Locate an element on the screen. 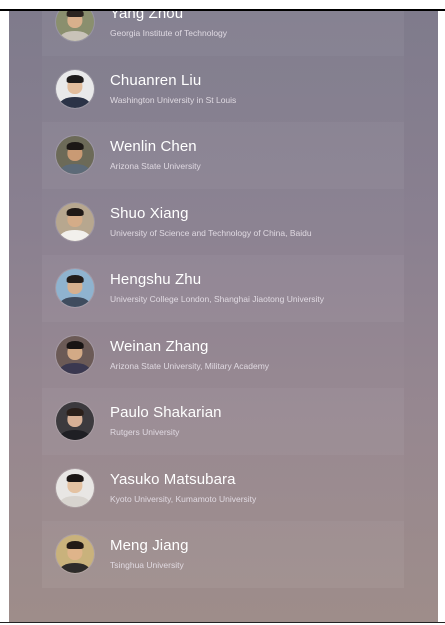  person-affiliation: Tsinghua University is located at coordinates (147, 565).